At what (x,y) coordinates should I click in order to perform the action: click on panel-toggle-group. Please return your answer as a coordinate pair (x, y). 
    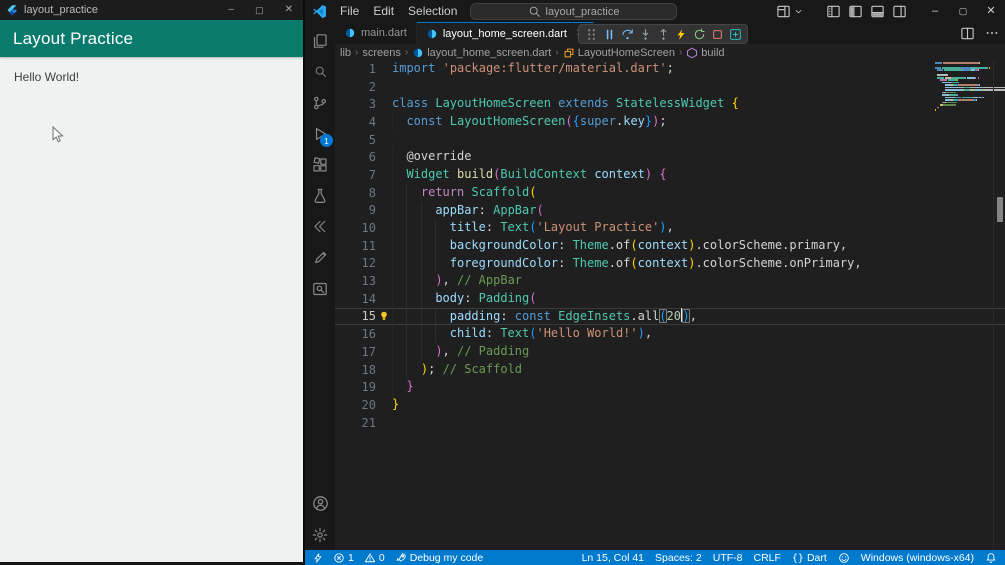
    Looking at the image, I should click on (866, 11).